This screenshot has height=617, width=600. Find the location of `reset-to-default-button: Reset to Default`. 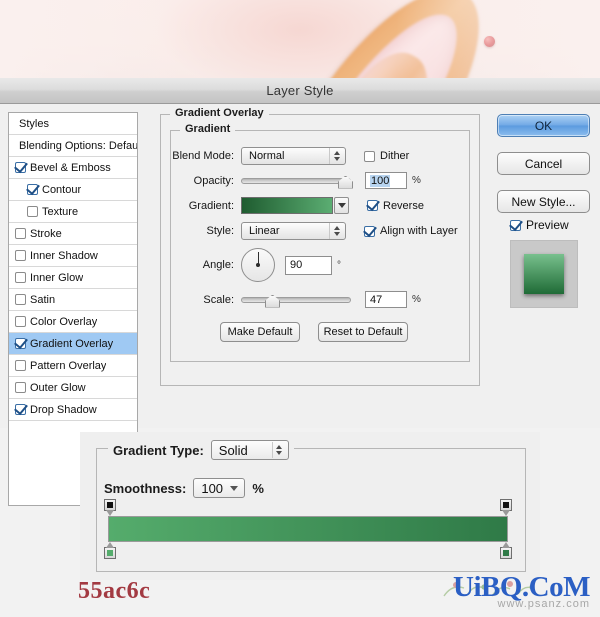

reset-to-default-button: Reset to Default is located at coordinates (363, 332).